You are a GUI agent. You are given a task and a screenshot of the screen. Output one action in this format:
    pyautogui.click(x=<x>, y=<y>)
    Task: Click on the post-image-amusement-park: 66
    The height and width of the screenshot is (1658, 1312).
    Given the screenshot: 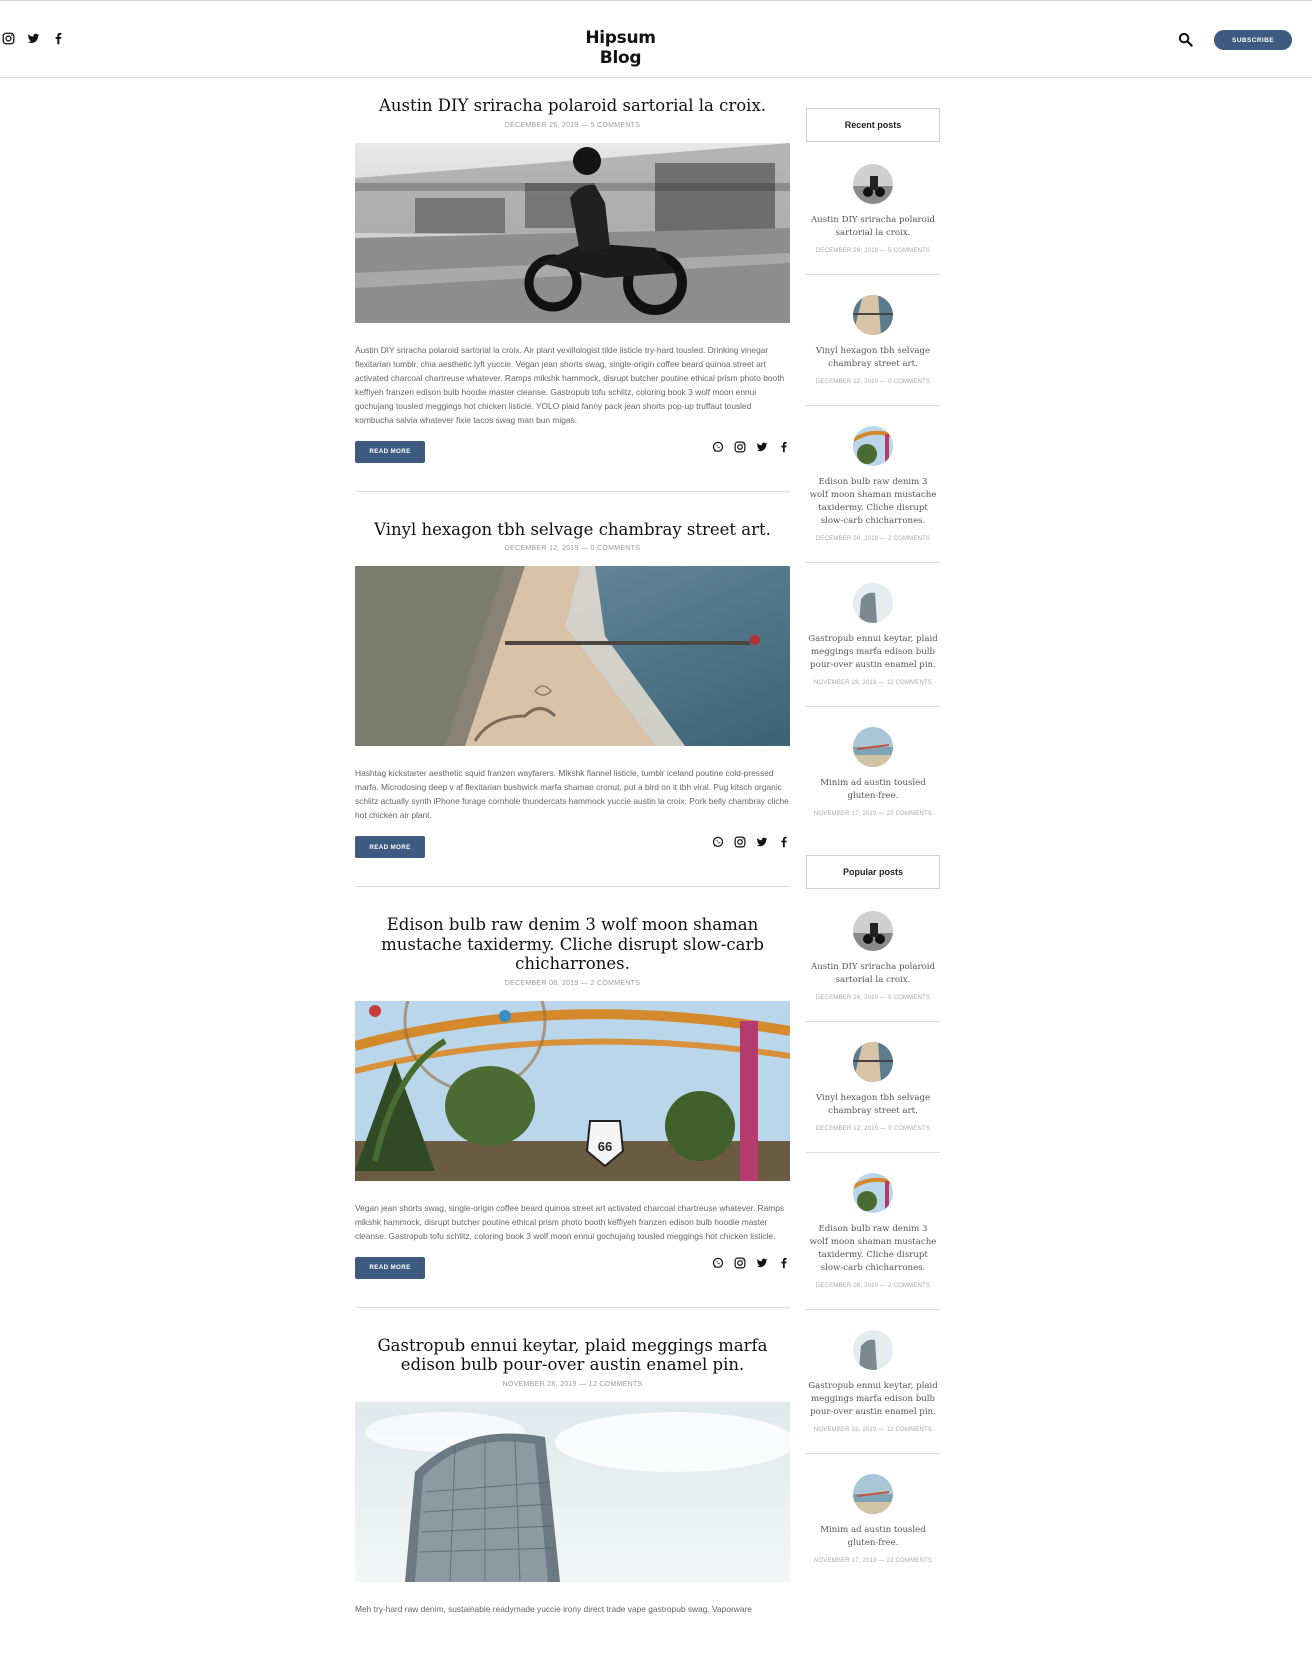 What is the action you would take?
    pyautogui.click(x=572, y=1090)
    